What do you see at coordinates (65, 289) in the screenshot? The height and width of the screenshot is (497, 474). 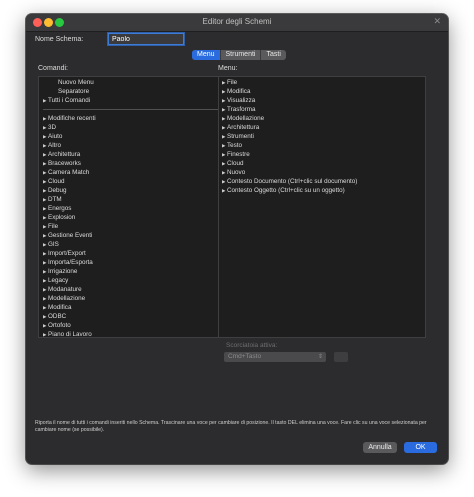 I see `list-item-label: Modanature` at bounding box center [65, 289].